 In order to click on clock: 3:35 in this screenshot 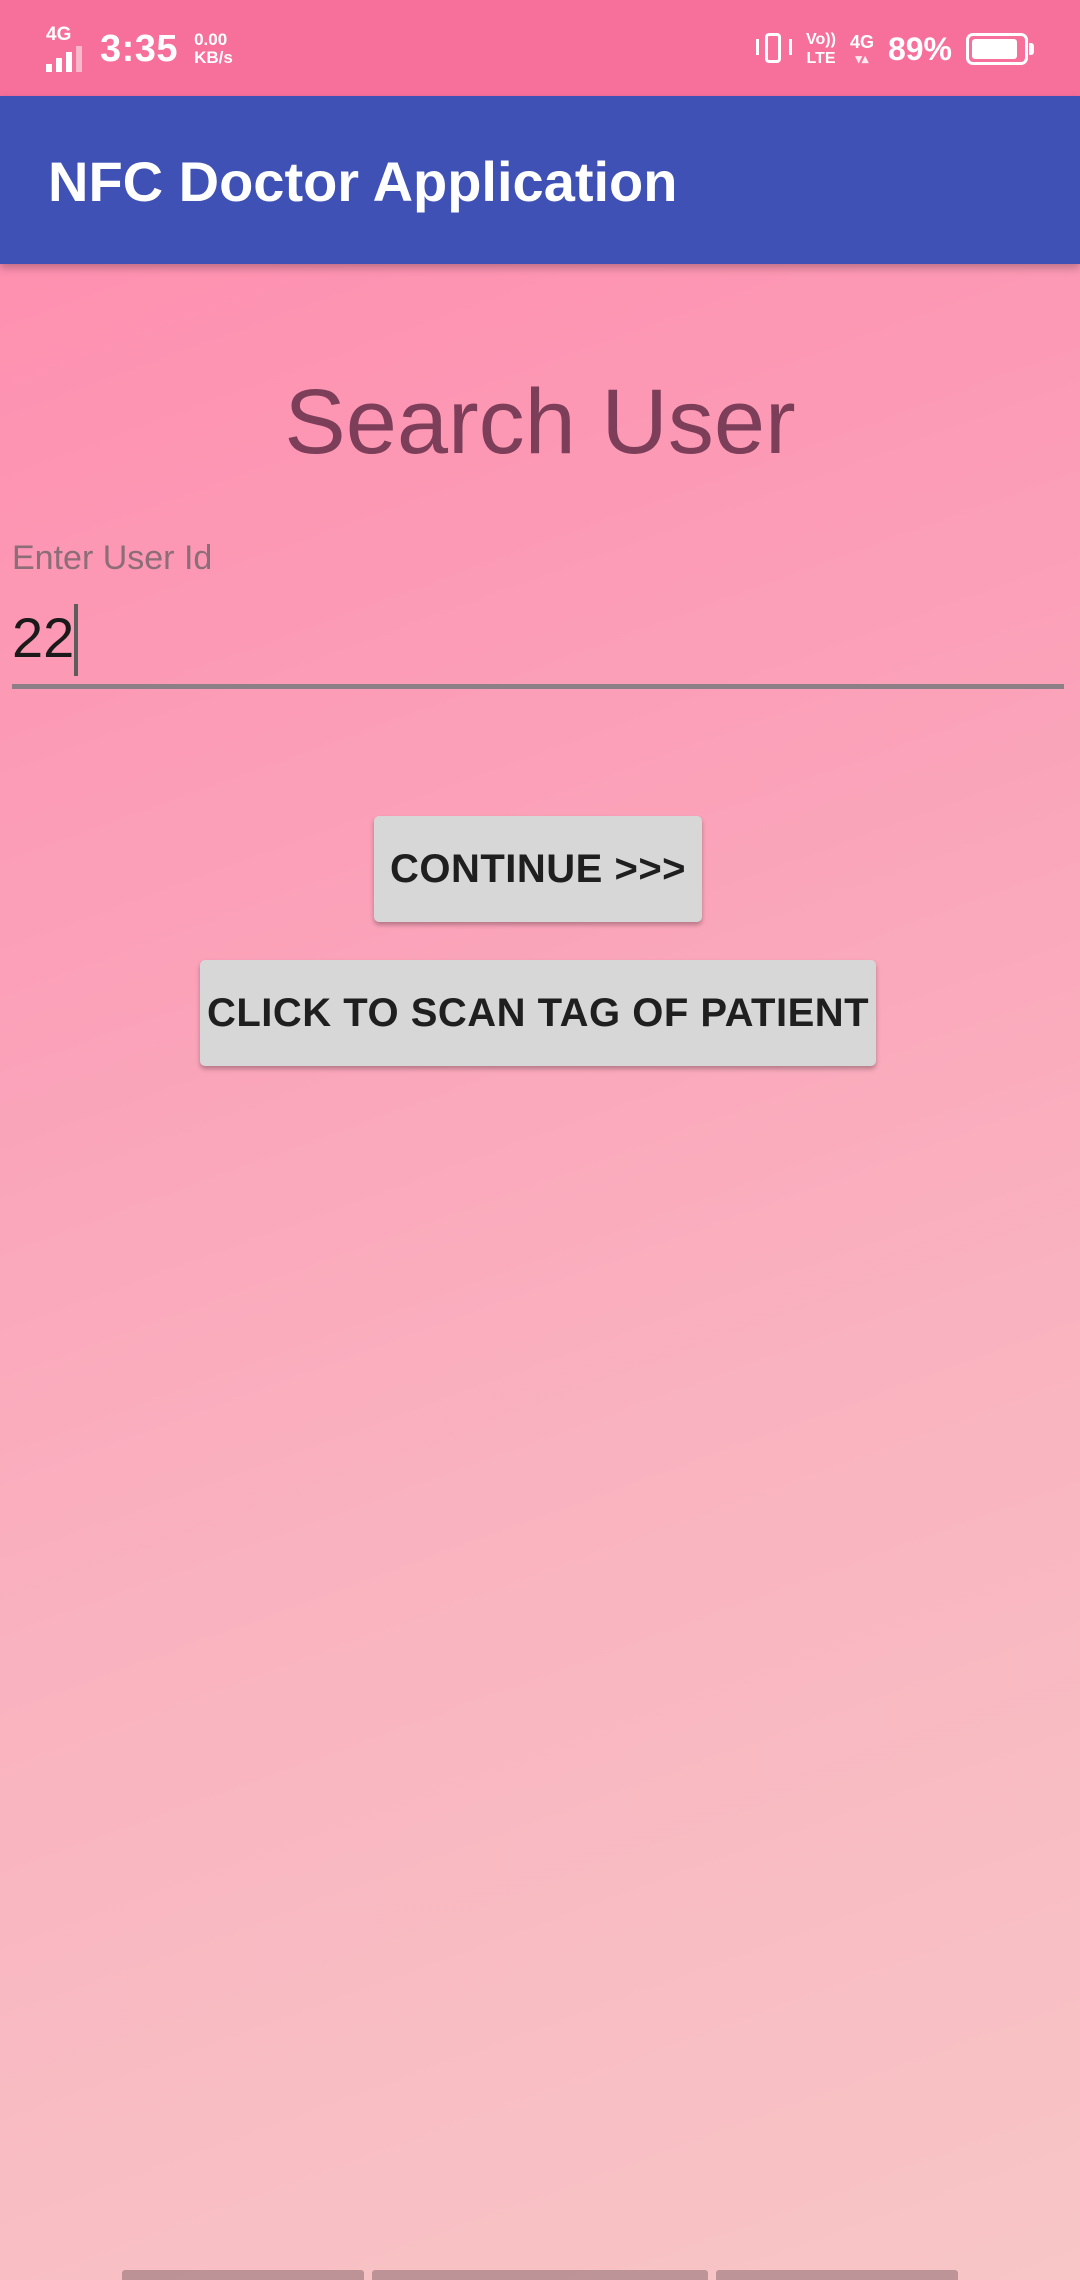, I will do `click(139, 48)`.